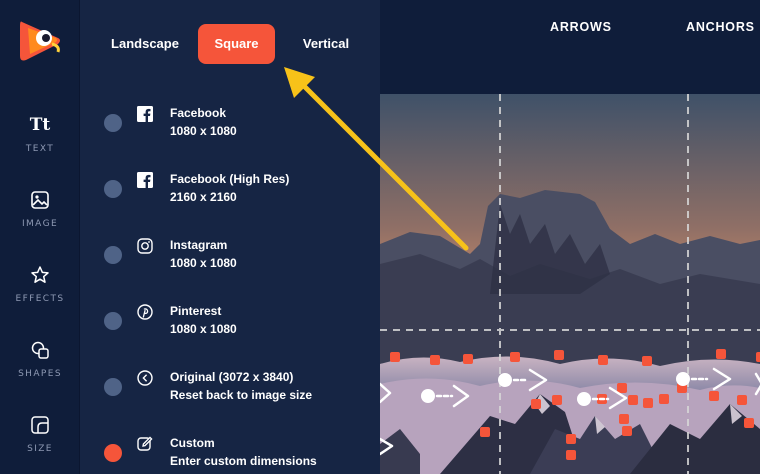 This screenshot has height=474, width=760. What do you see at coordinates (326, 44) in the screenshot?
I see `tab-vertical: Vertical` at bounding box center [326, 44].